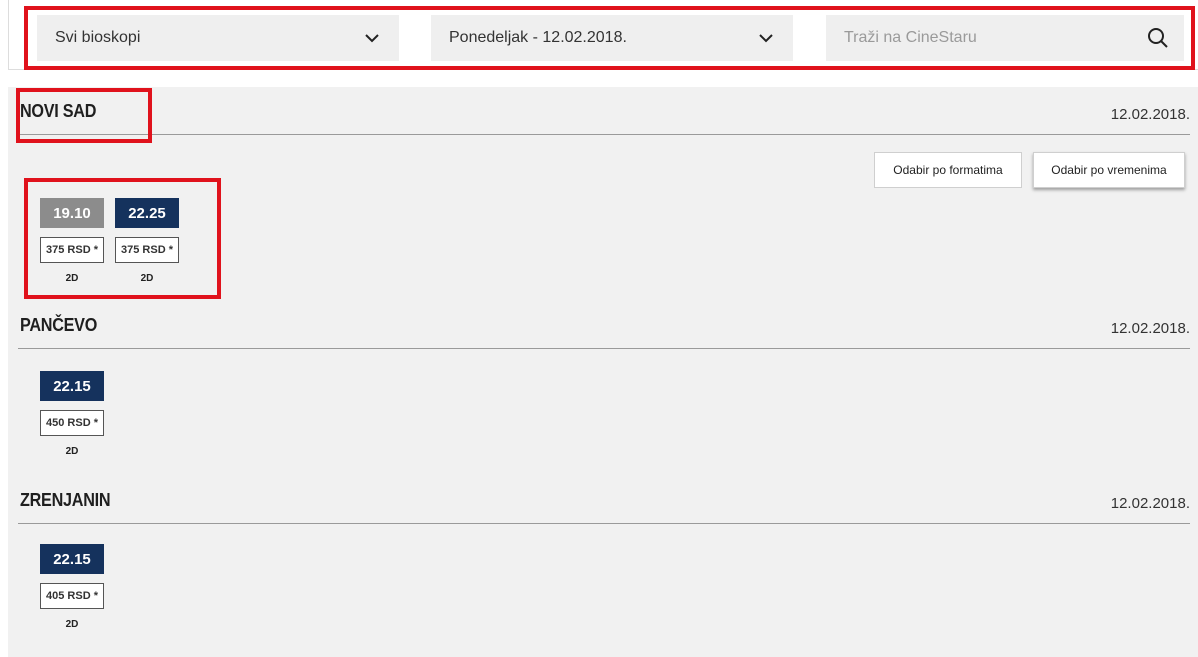  What do you see at coordinates (59, 325) in the screenshot?
I see `city-name: PANČEVO` at bounding box center [59, 325].